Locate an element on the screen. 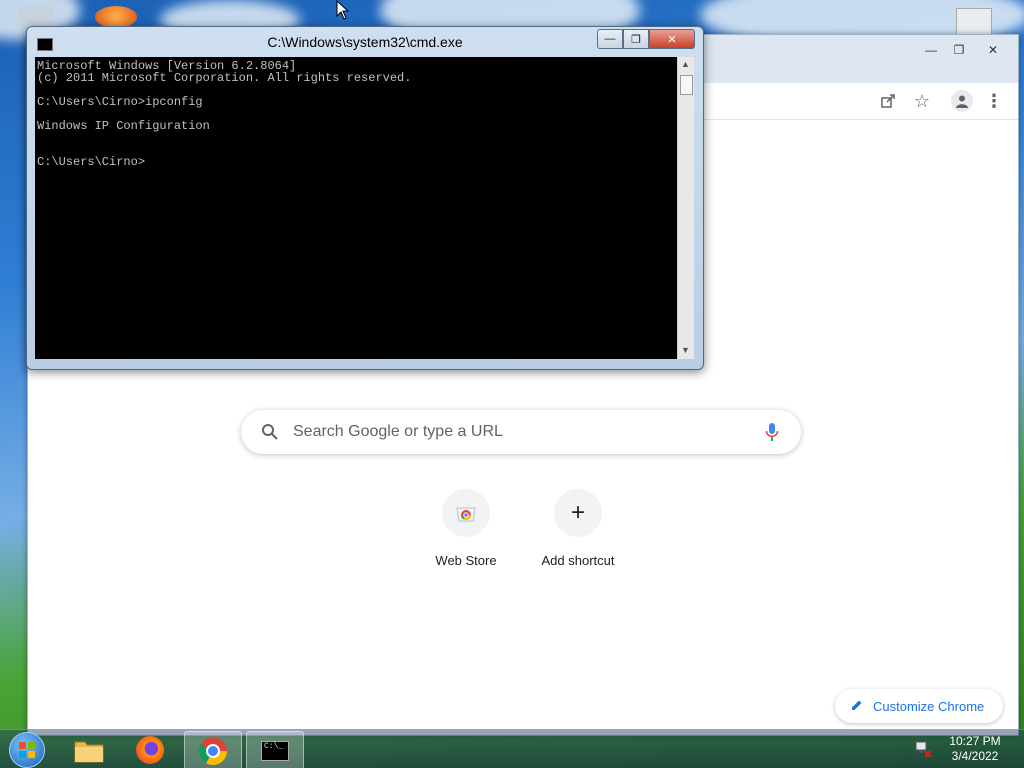 The width and height of the screenshot is (1024, 768). desktop-file-icon is located at coordinates (974, 22).